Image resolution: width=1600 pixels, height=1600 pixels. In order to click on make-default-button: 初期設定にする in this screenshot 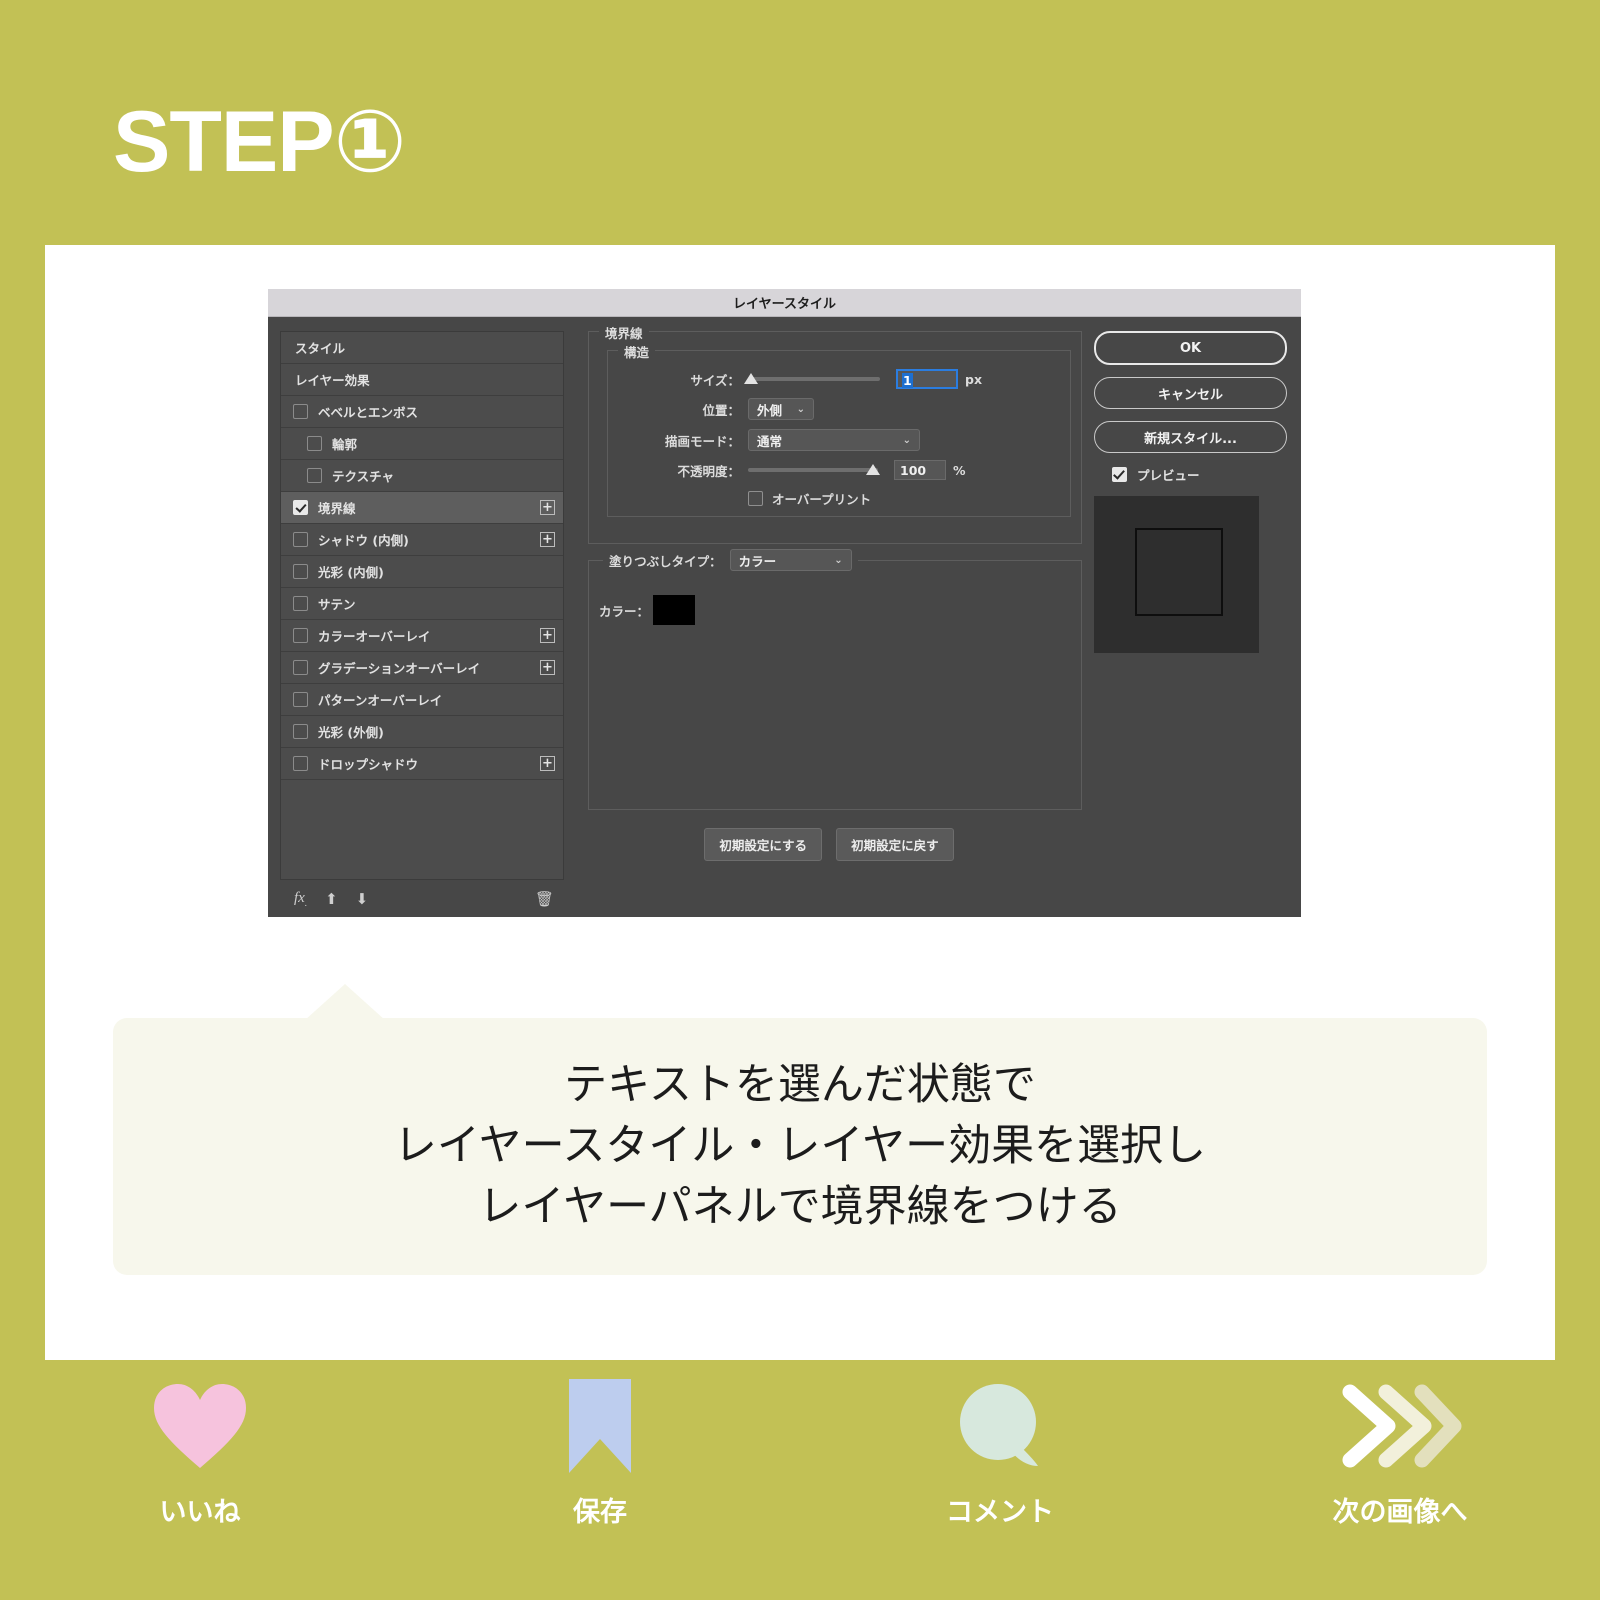, I will do `click(763, 844)`.